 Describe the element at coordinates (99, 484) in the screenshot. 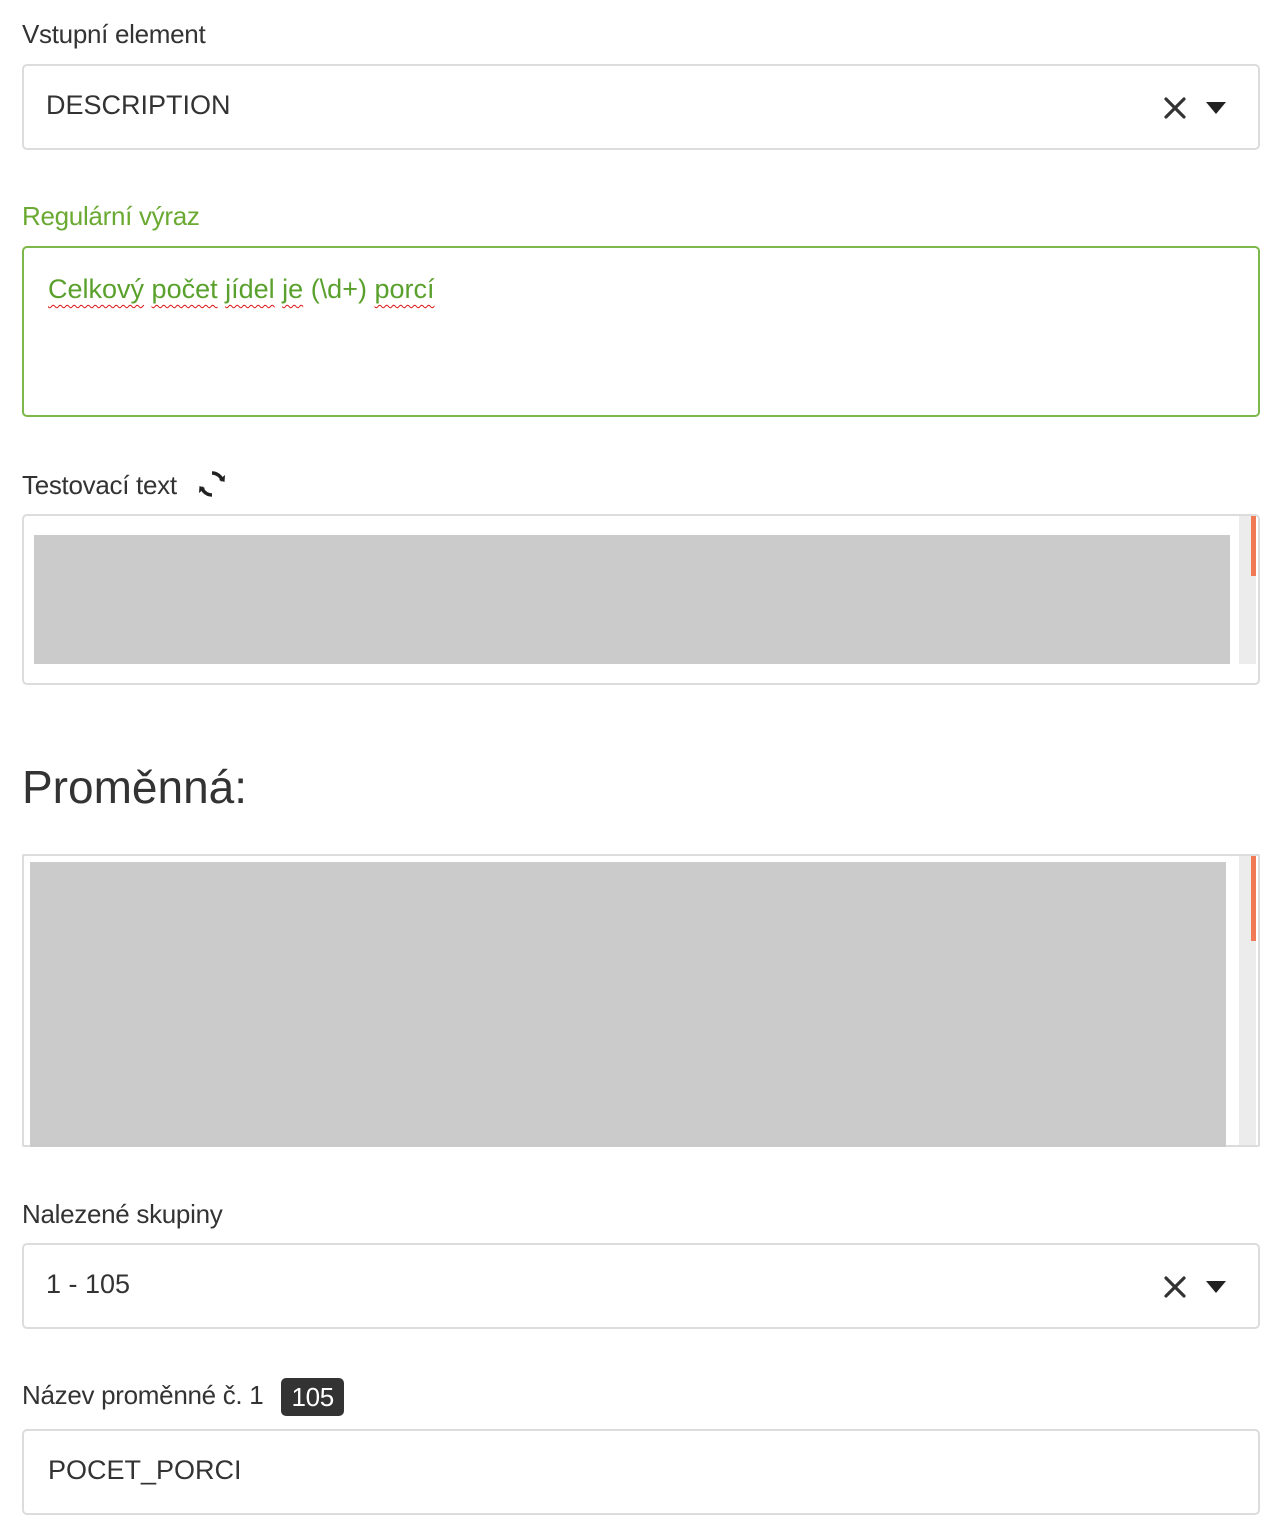

I see `test-text-label: Testovací text` at that location.